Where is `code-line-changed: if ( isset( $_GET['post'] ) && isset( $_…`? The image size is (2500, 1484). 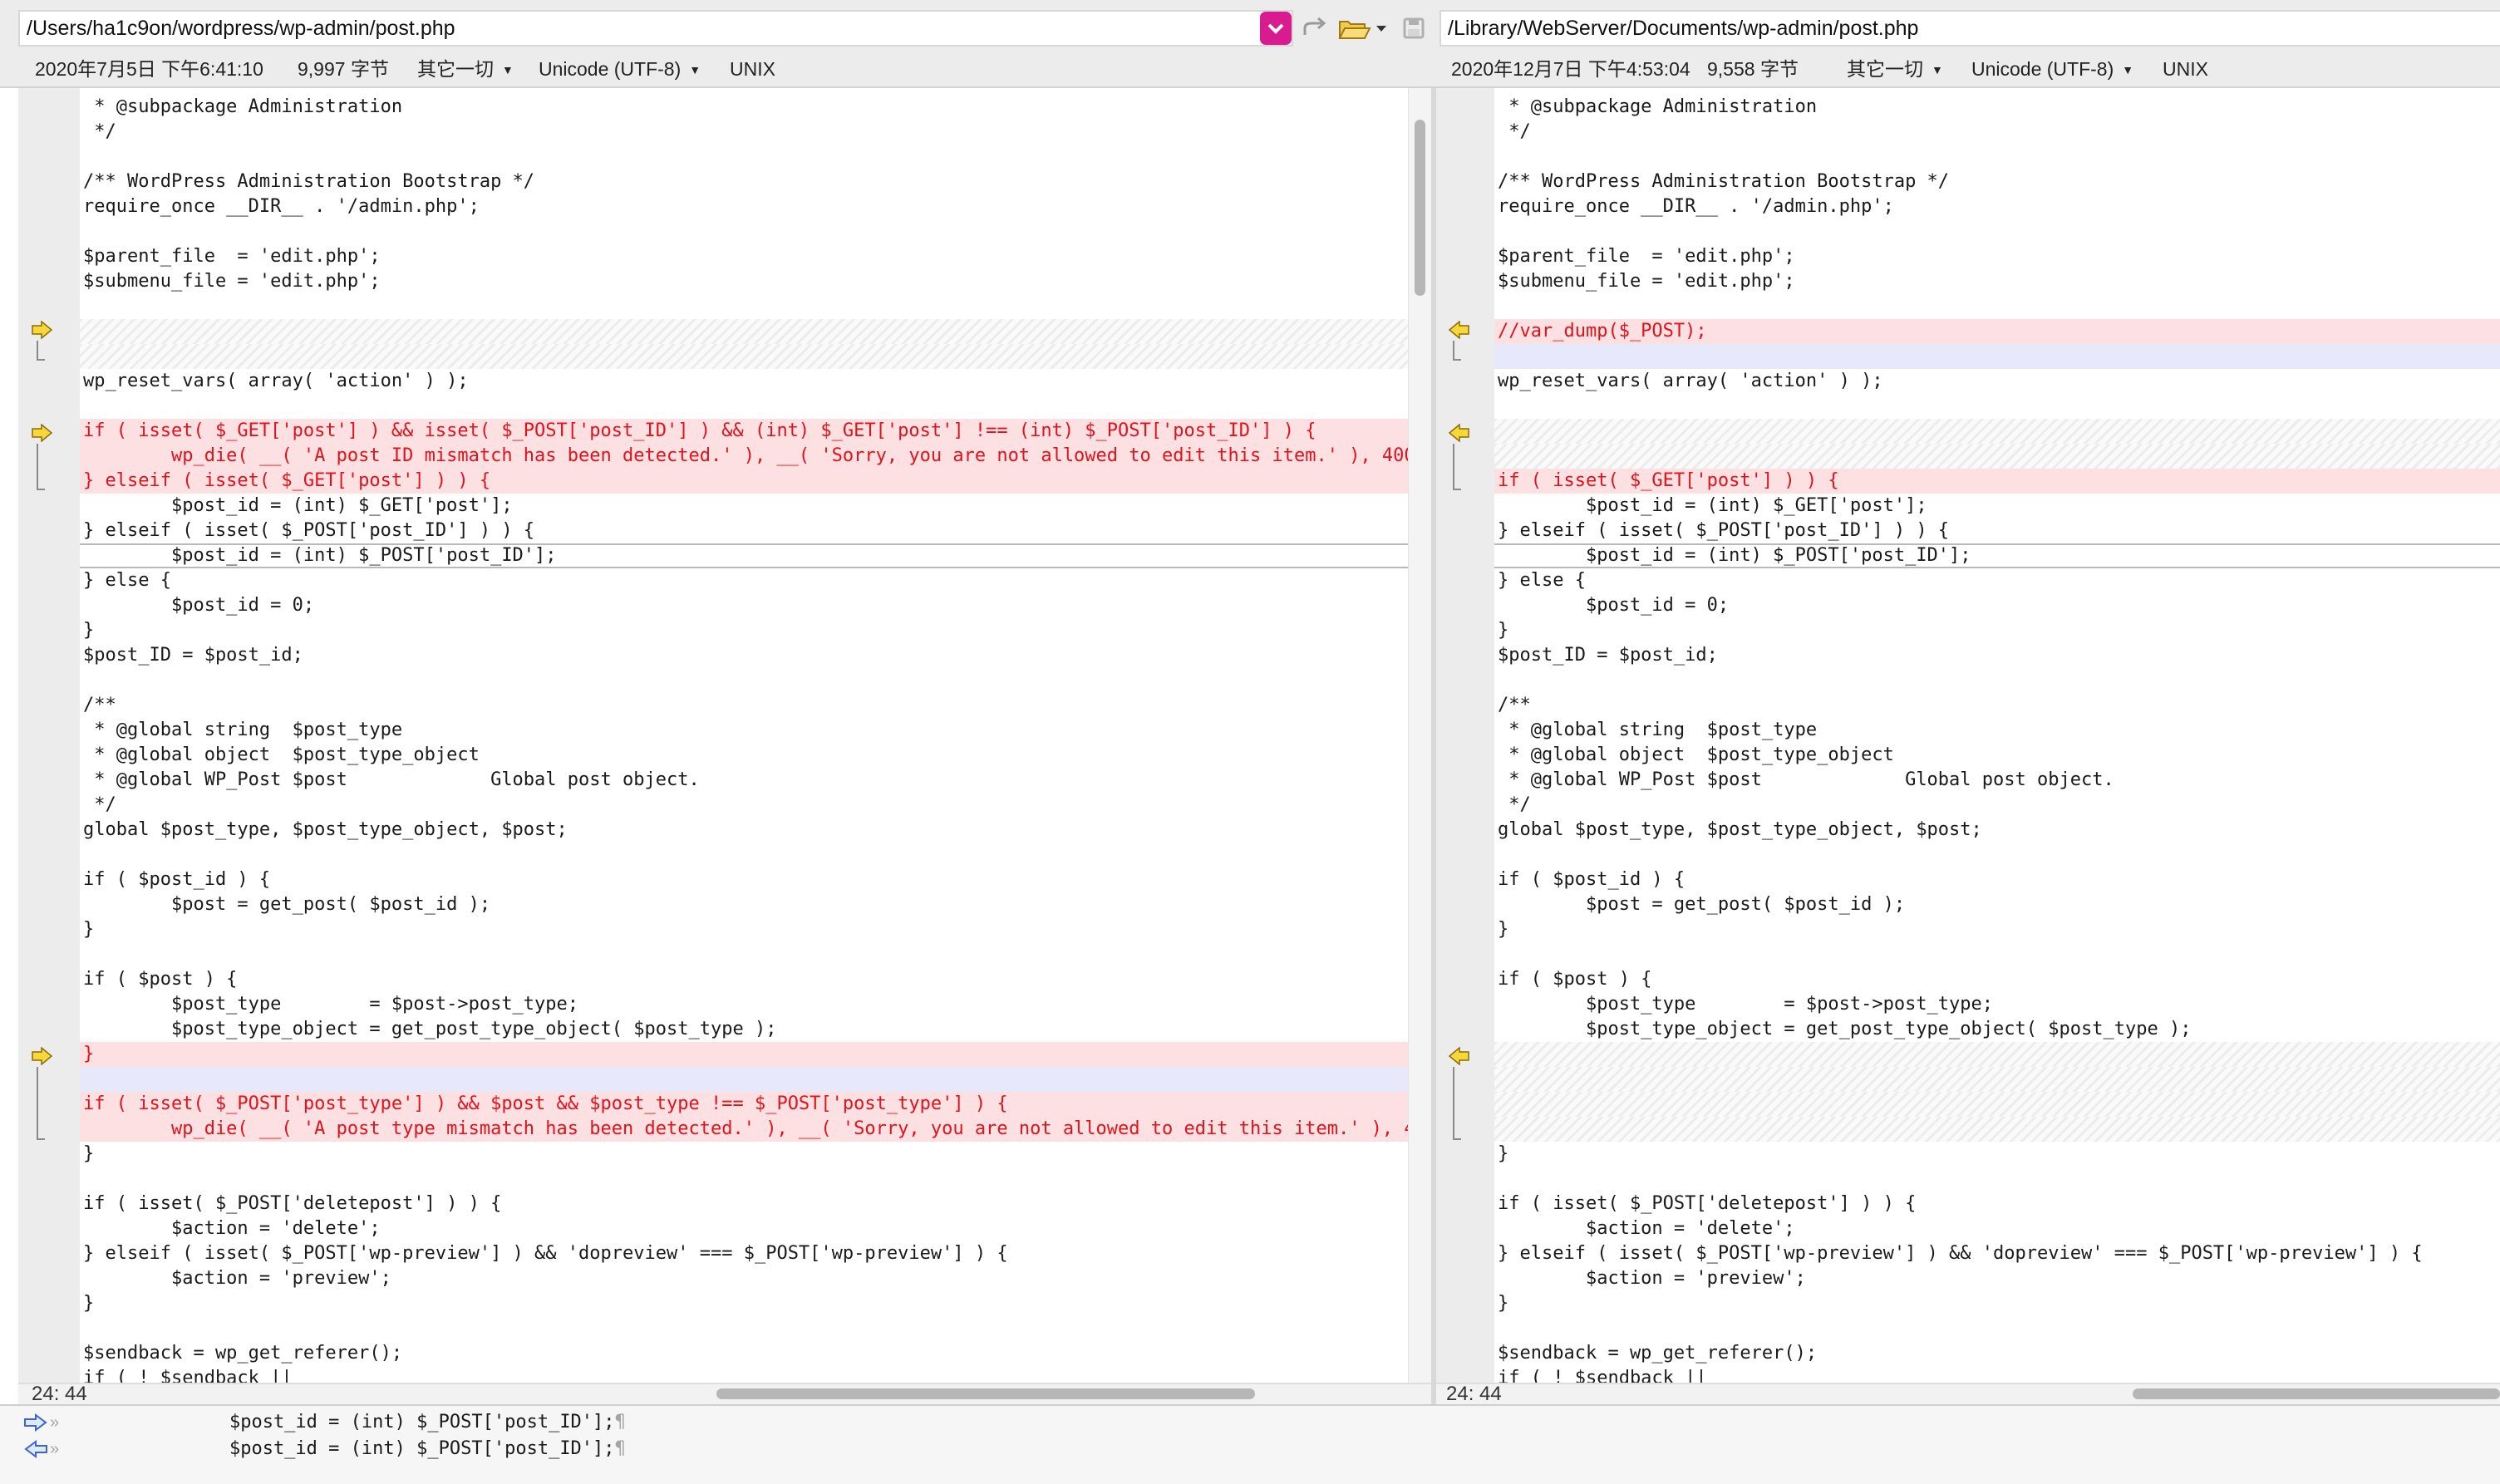 code-line-changed: if ( isset( $_GET['post'] ) && isset( $_… is located at coordinates (744, 431).